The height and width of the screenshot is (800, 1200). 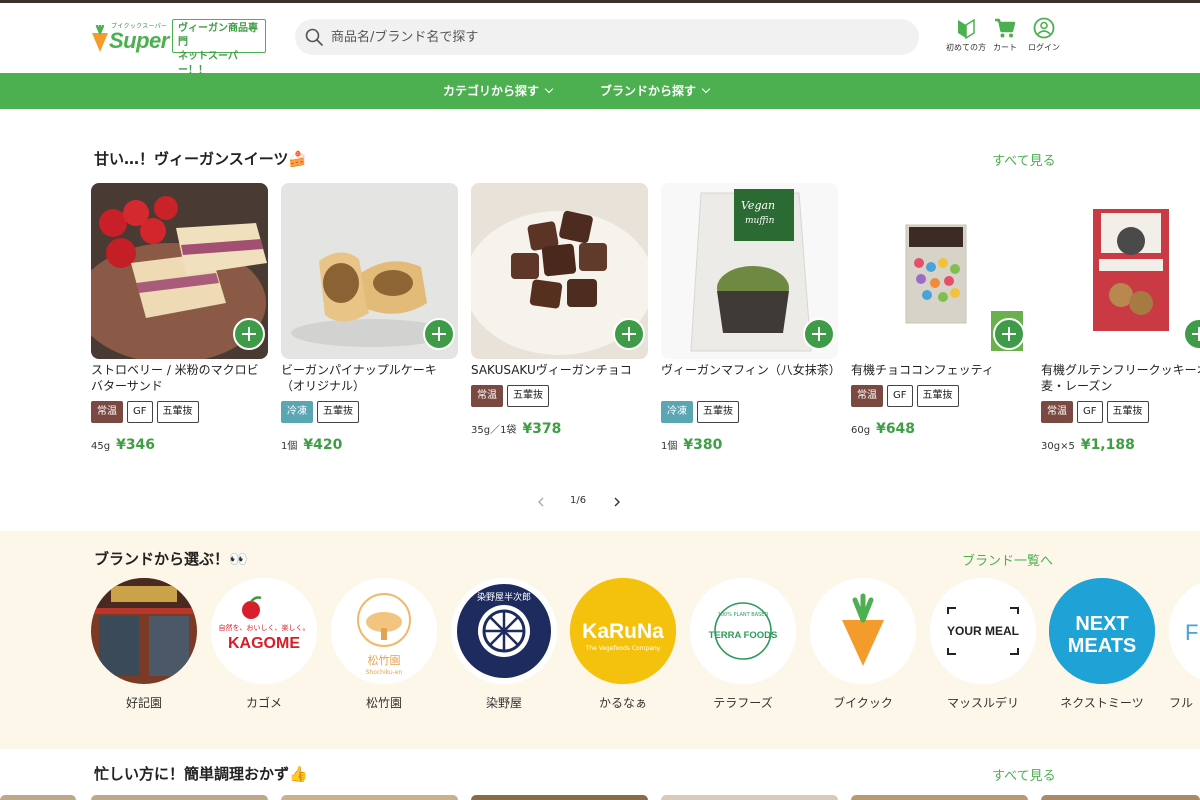 I want to click on brand-name: ネクストミーツ, so click(x=1102, y=703).